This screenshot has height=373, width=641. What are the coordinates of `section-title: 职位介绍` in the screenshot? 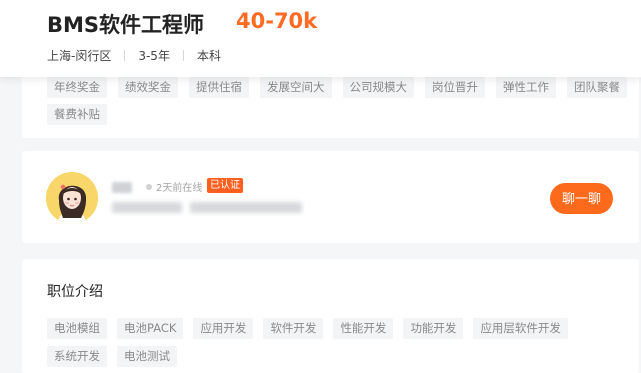 It's located at (75, 292).